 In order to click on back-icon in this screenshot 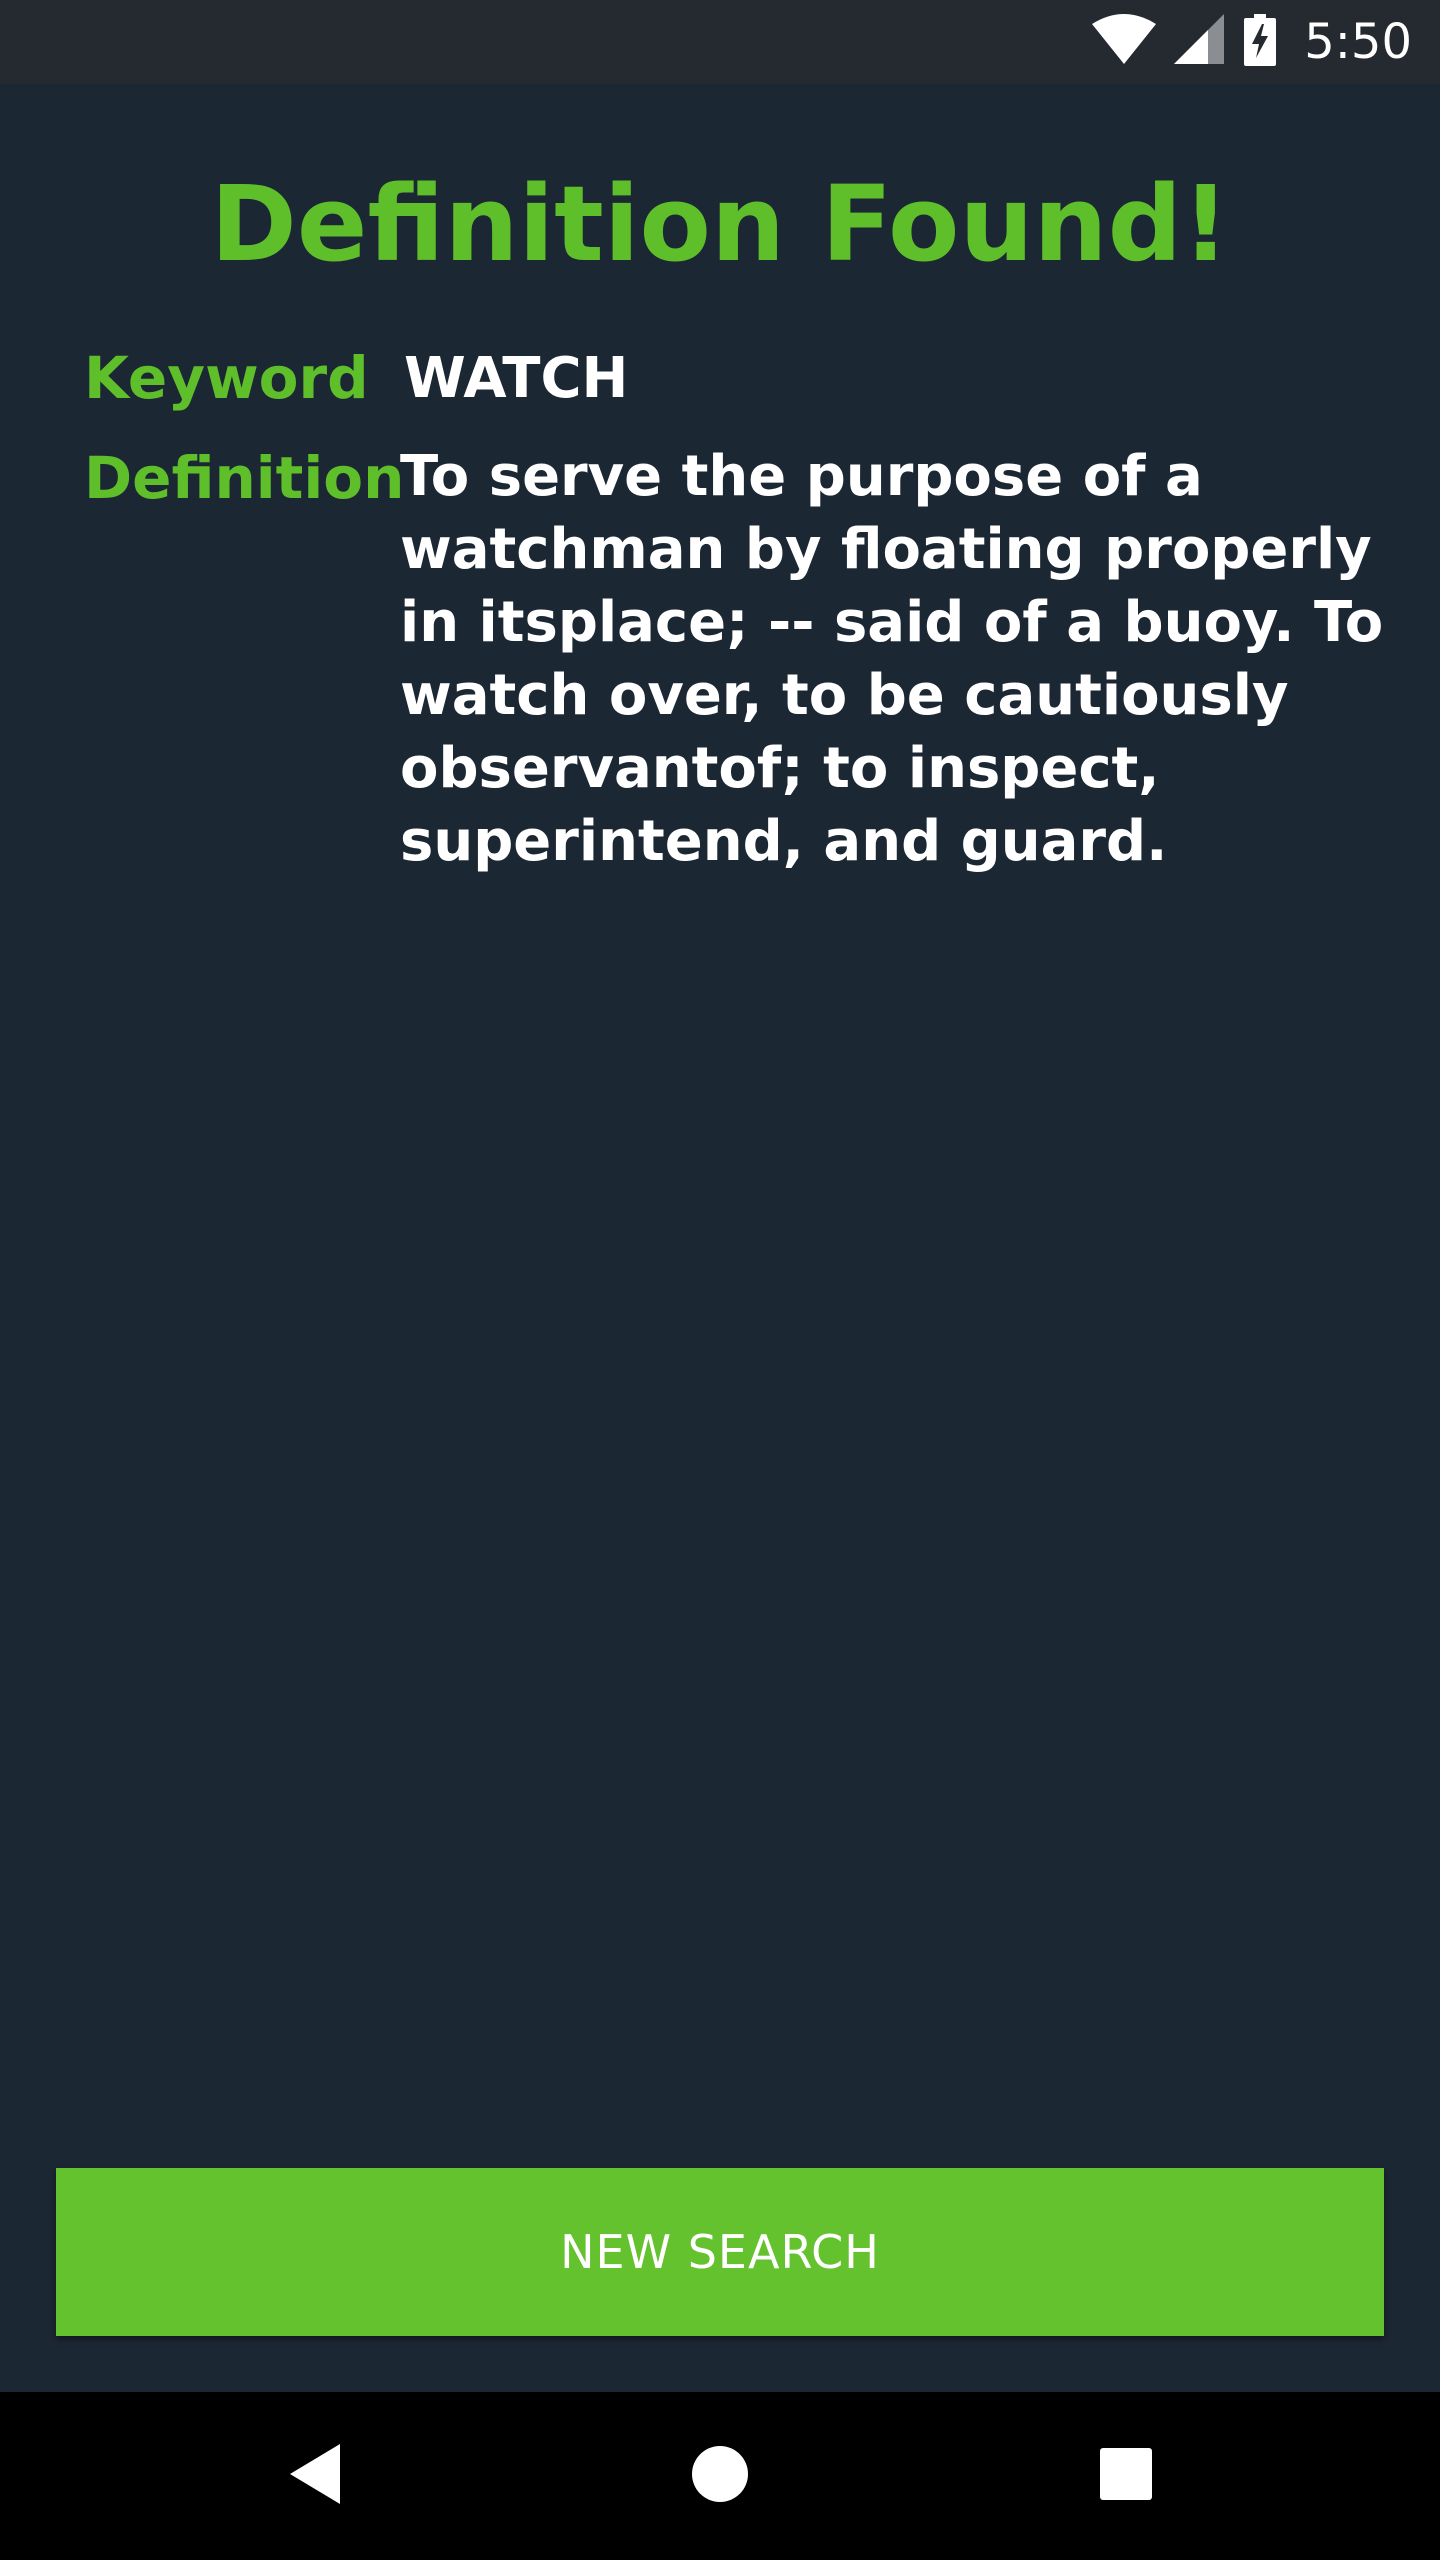, I will do `click(316, 2476)`.